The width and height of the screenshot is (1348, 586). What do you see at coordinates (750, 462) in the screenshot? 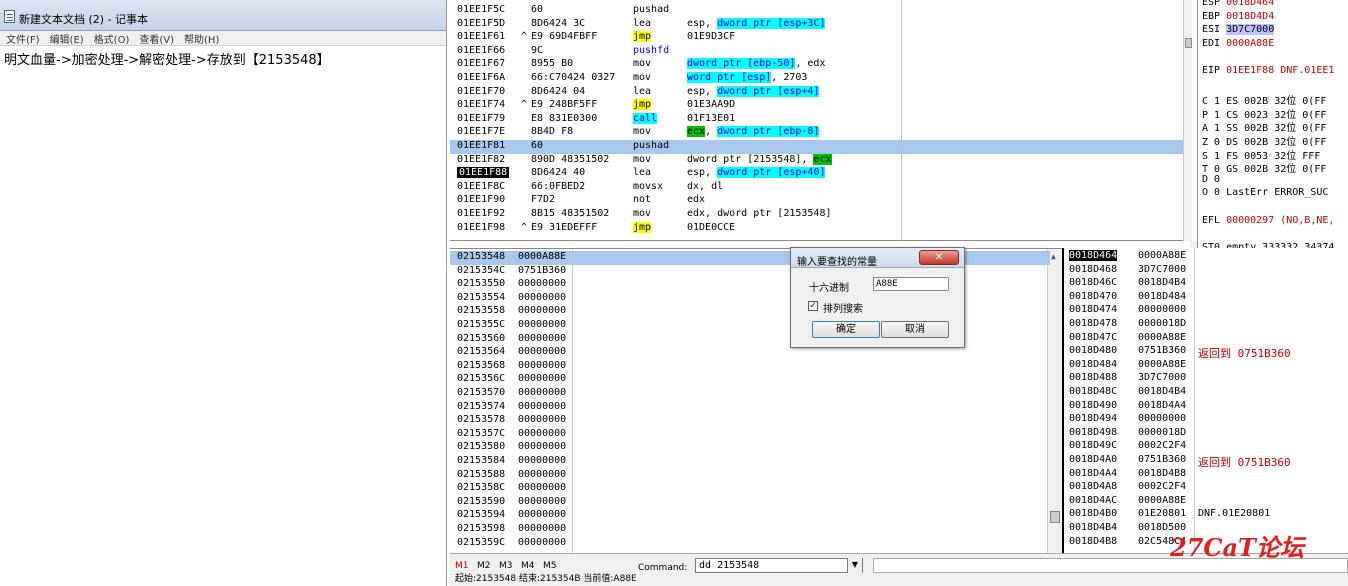
I see `dump-row: 02153584 00000000` at bounding box center [750, 462].